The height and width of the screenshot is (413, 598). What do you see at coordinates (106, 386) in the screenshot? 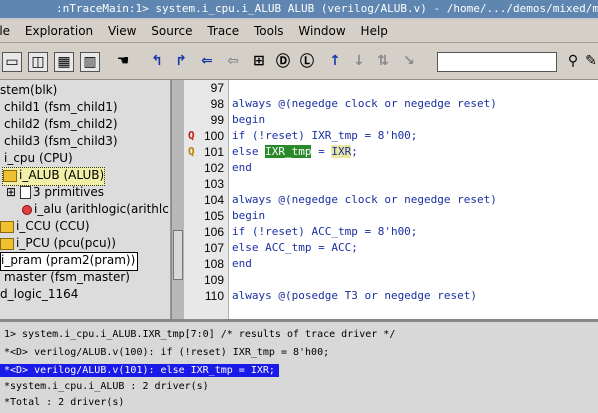
I see `result-row: *system.i_cpu.i_ALUB : 2 driver(s)` at bounding box center [106, 386].